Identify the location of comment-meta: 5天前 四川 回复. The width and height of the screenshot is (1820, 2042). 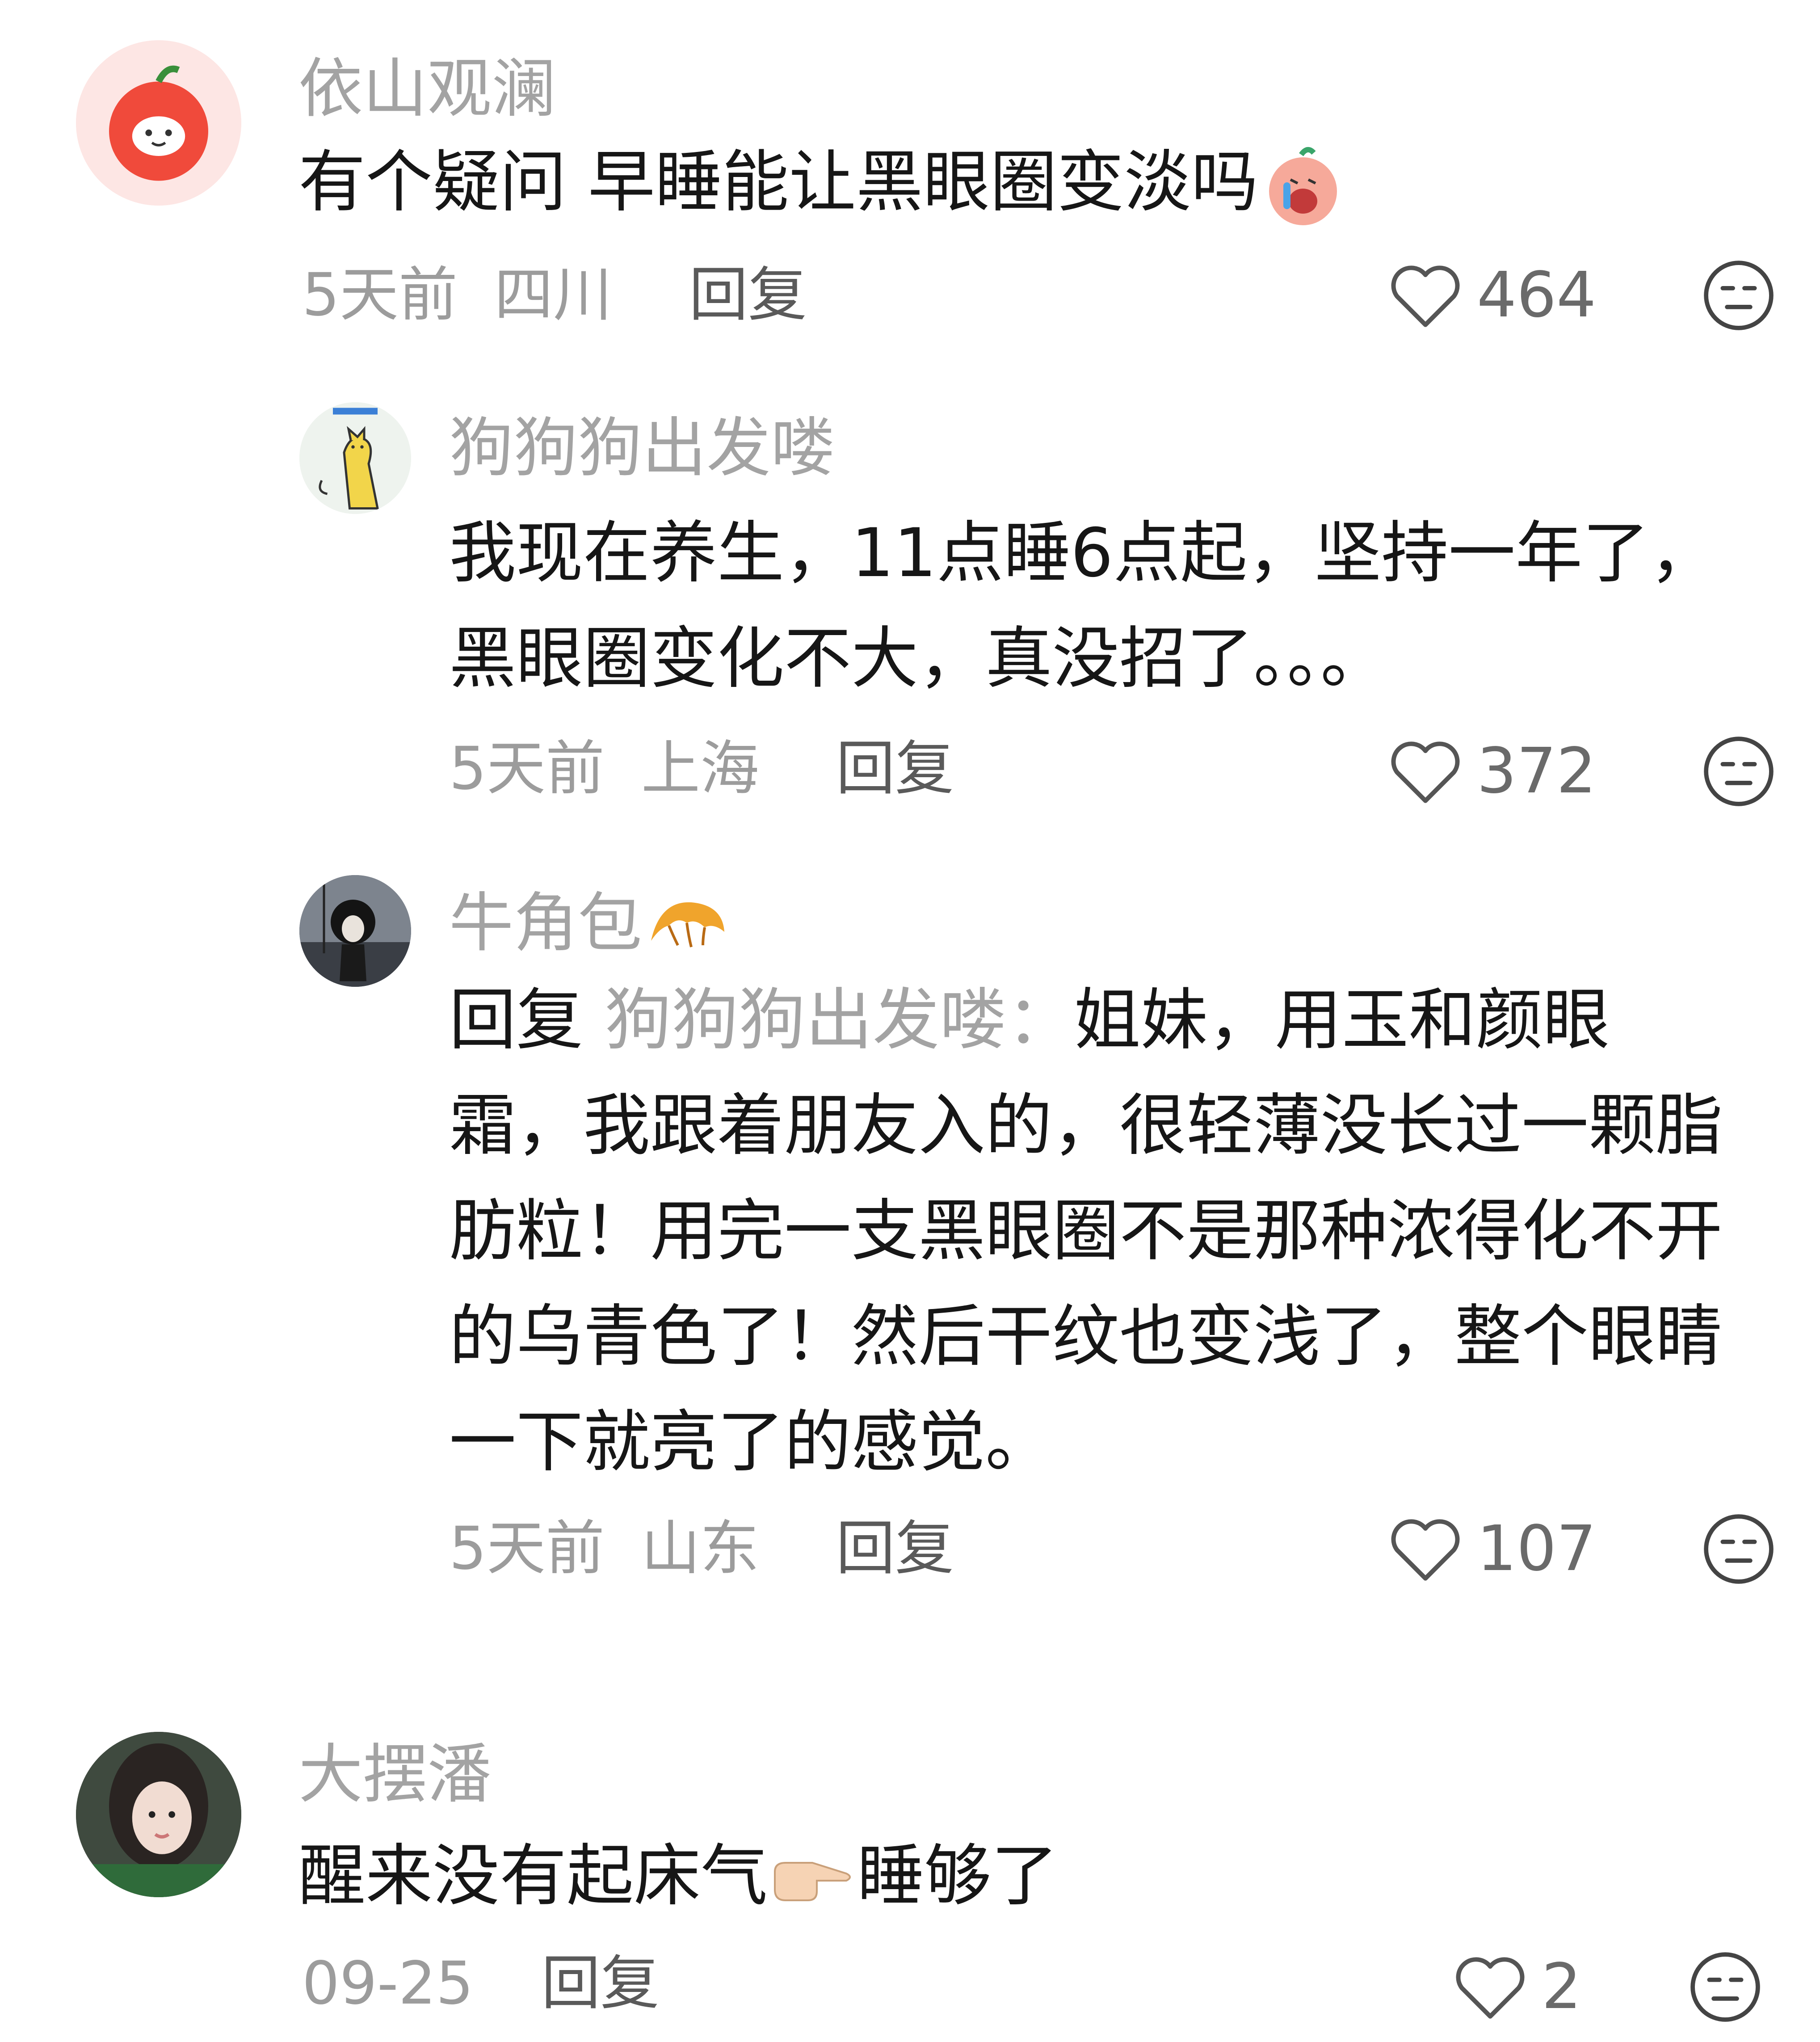
(554, 295).